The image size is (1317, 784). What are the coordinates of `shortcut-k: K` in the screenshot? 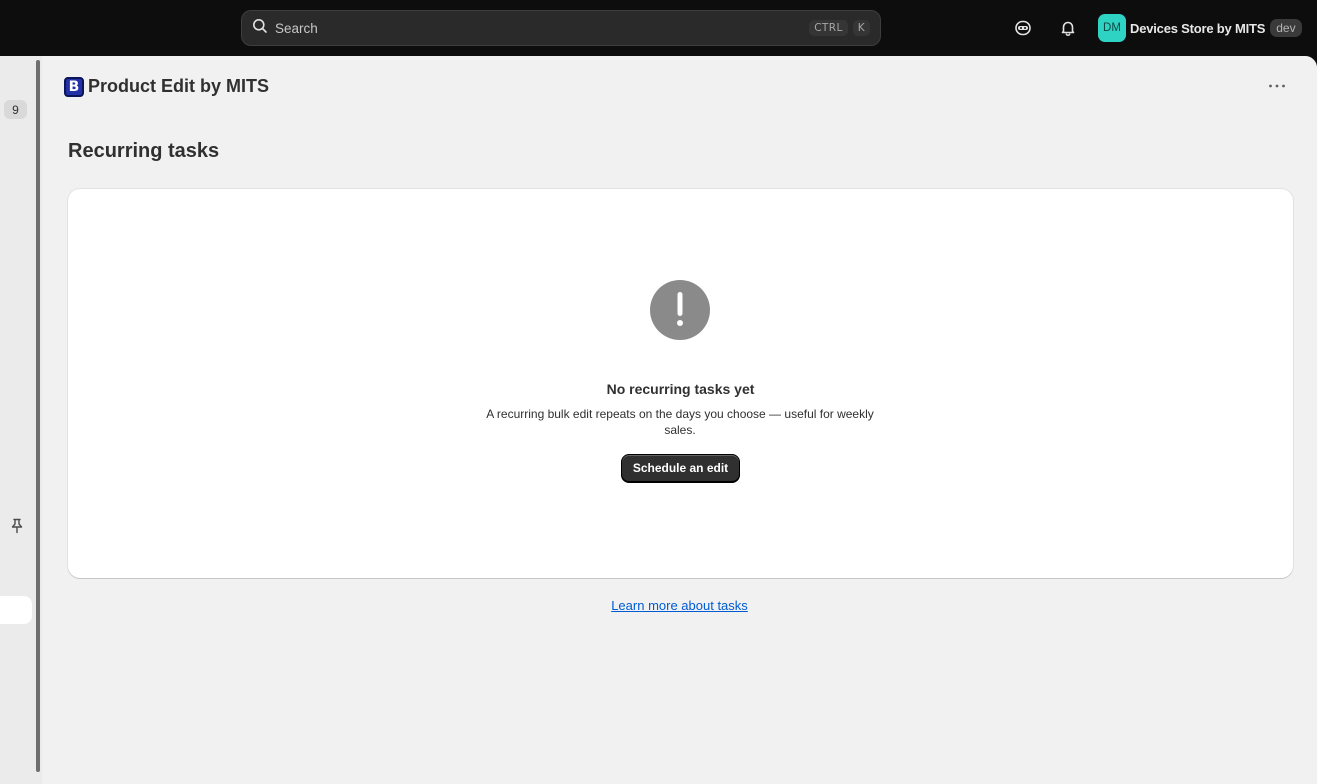 It's located at (861, 28).